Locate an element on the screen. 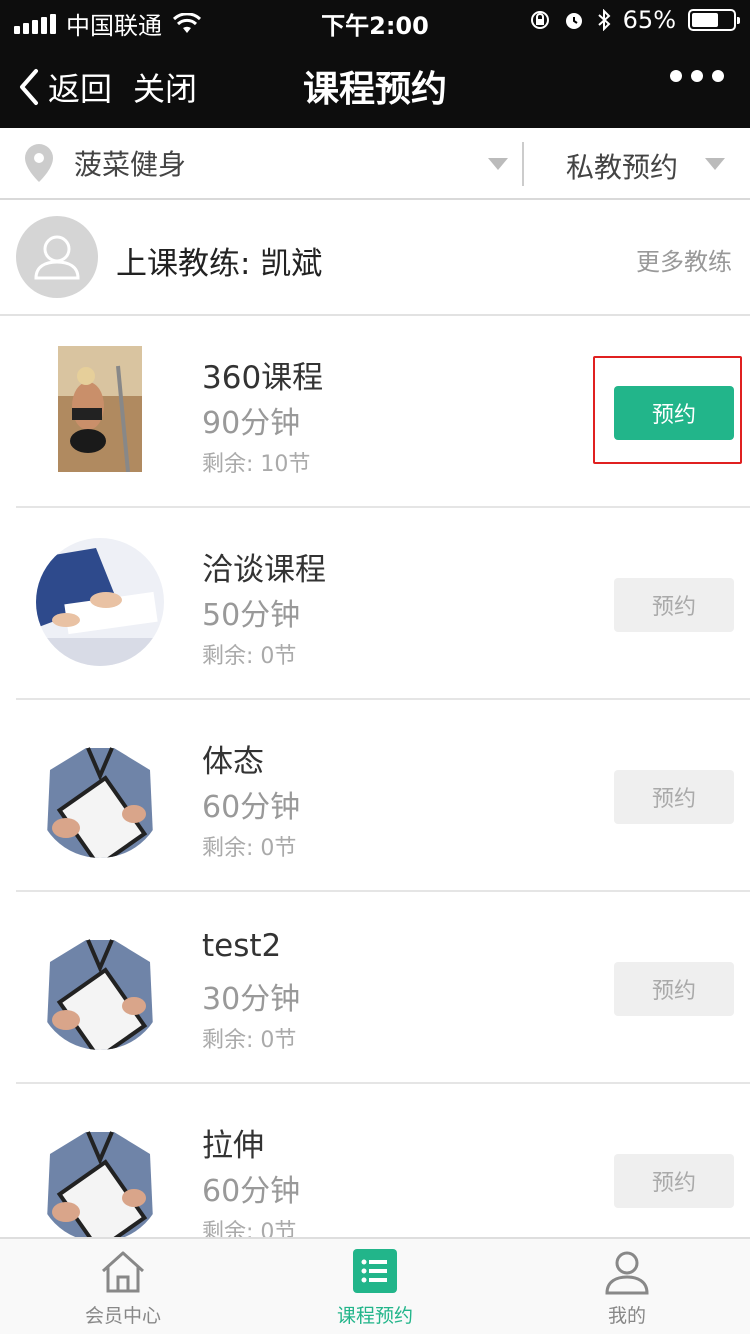 The width and height of the screenshot is (750, 1334). battery-icon is located at coordinates (714, 20).